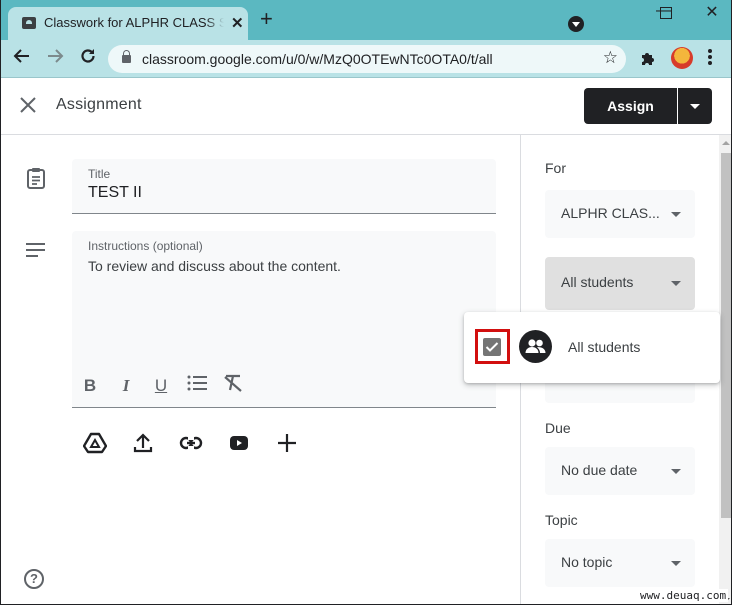 The height and width of the screenshot is (605, 732). Describe the element at coordinates (99, 174) in the screenshot. I see `title-label: Title` at that location.